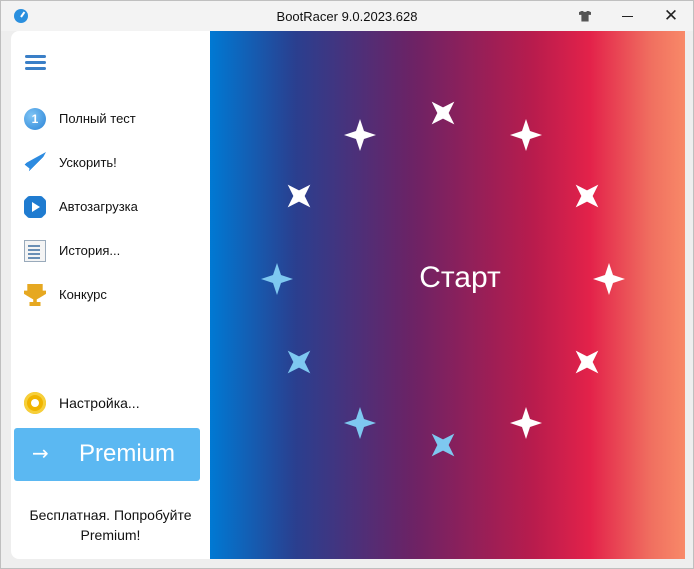 The width and height of the screenshot is (694, 569). I want to click on sidebar-item-label: Ускорить!, so click(88, 162).